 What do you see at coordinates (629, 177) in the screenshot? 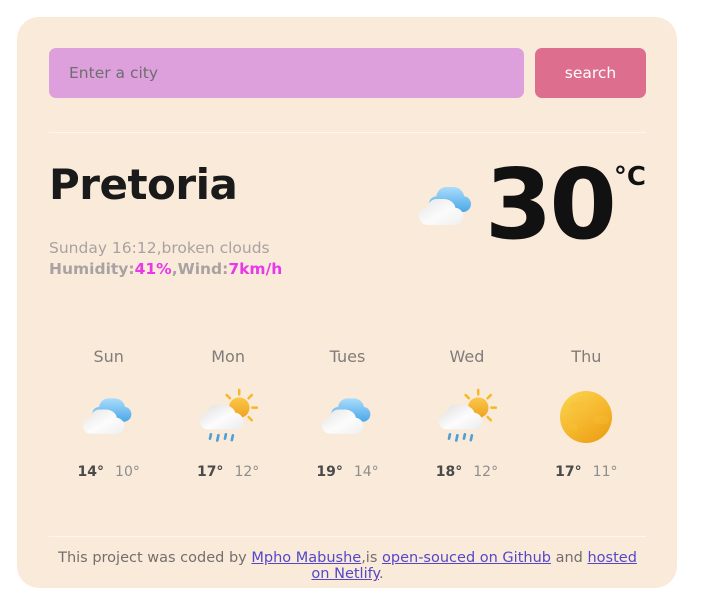
I see `temperature-unit: °C` at bounding box center [629, 177].